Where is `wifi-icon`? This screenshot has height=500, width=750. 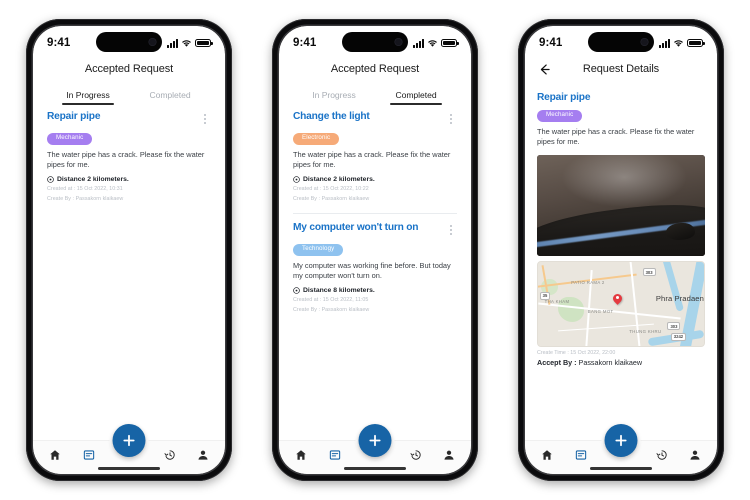 wifi-icon is located at coordinates (432, 43).